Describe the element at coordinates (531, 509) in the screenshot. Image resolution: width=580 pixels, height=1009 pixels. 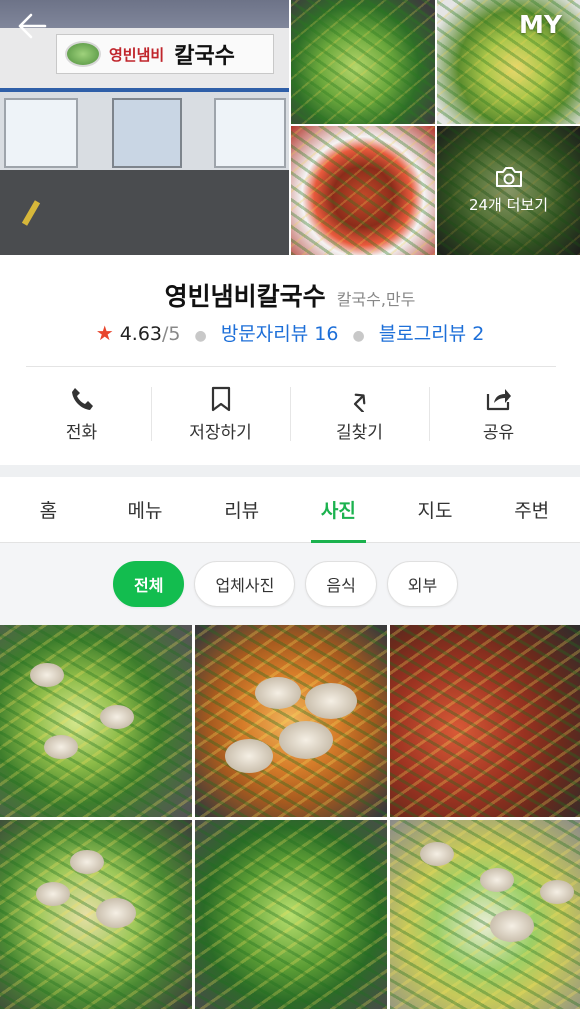
I see `tab-nearby: 주변` at that location.